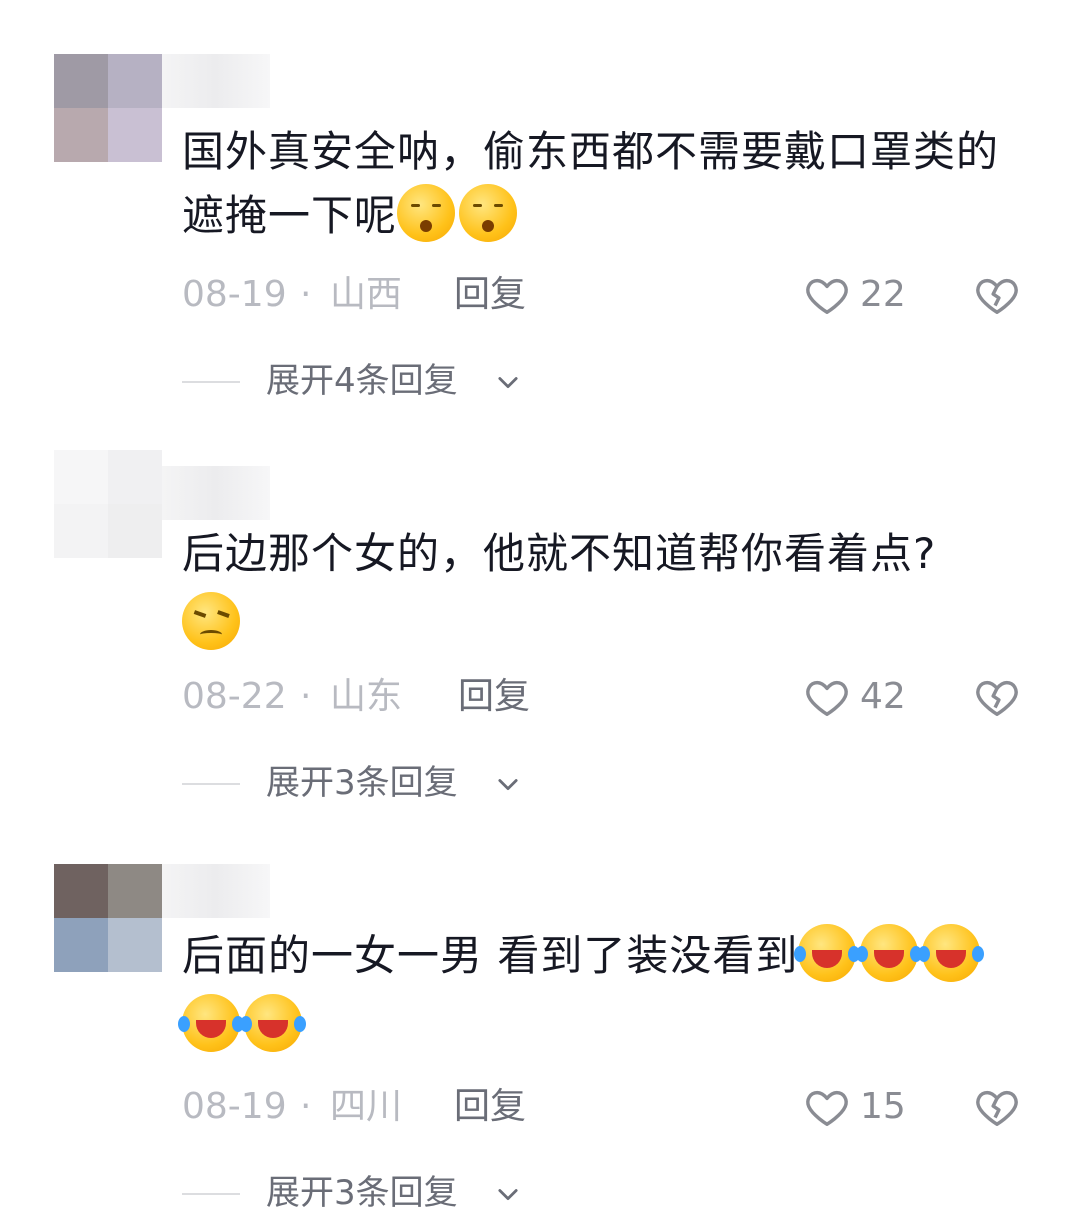 This screenshot has height=1228, width=1080. What do you see at coordinates (612, 697) in the screenshot?
I see `comment-meta: 08-22 · 山东 回复 42` at bounding box center [612, 697].